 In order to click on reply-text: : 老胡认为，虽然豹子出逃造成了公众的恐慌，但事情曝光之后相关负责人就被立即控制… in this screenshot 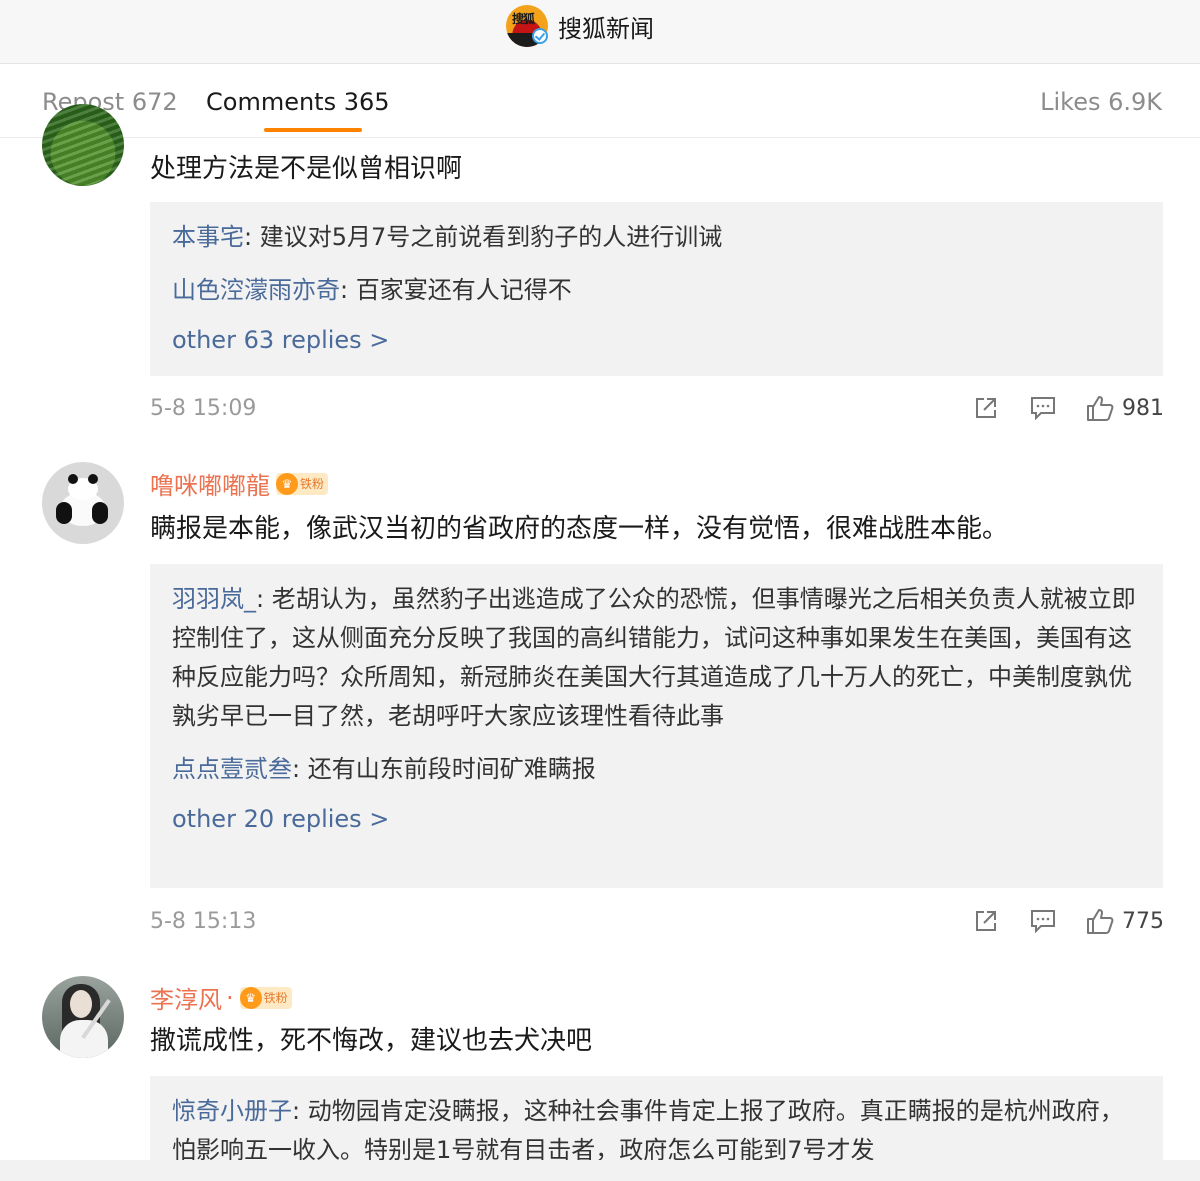, I will do `click(654, 657)`.